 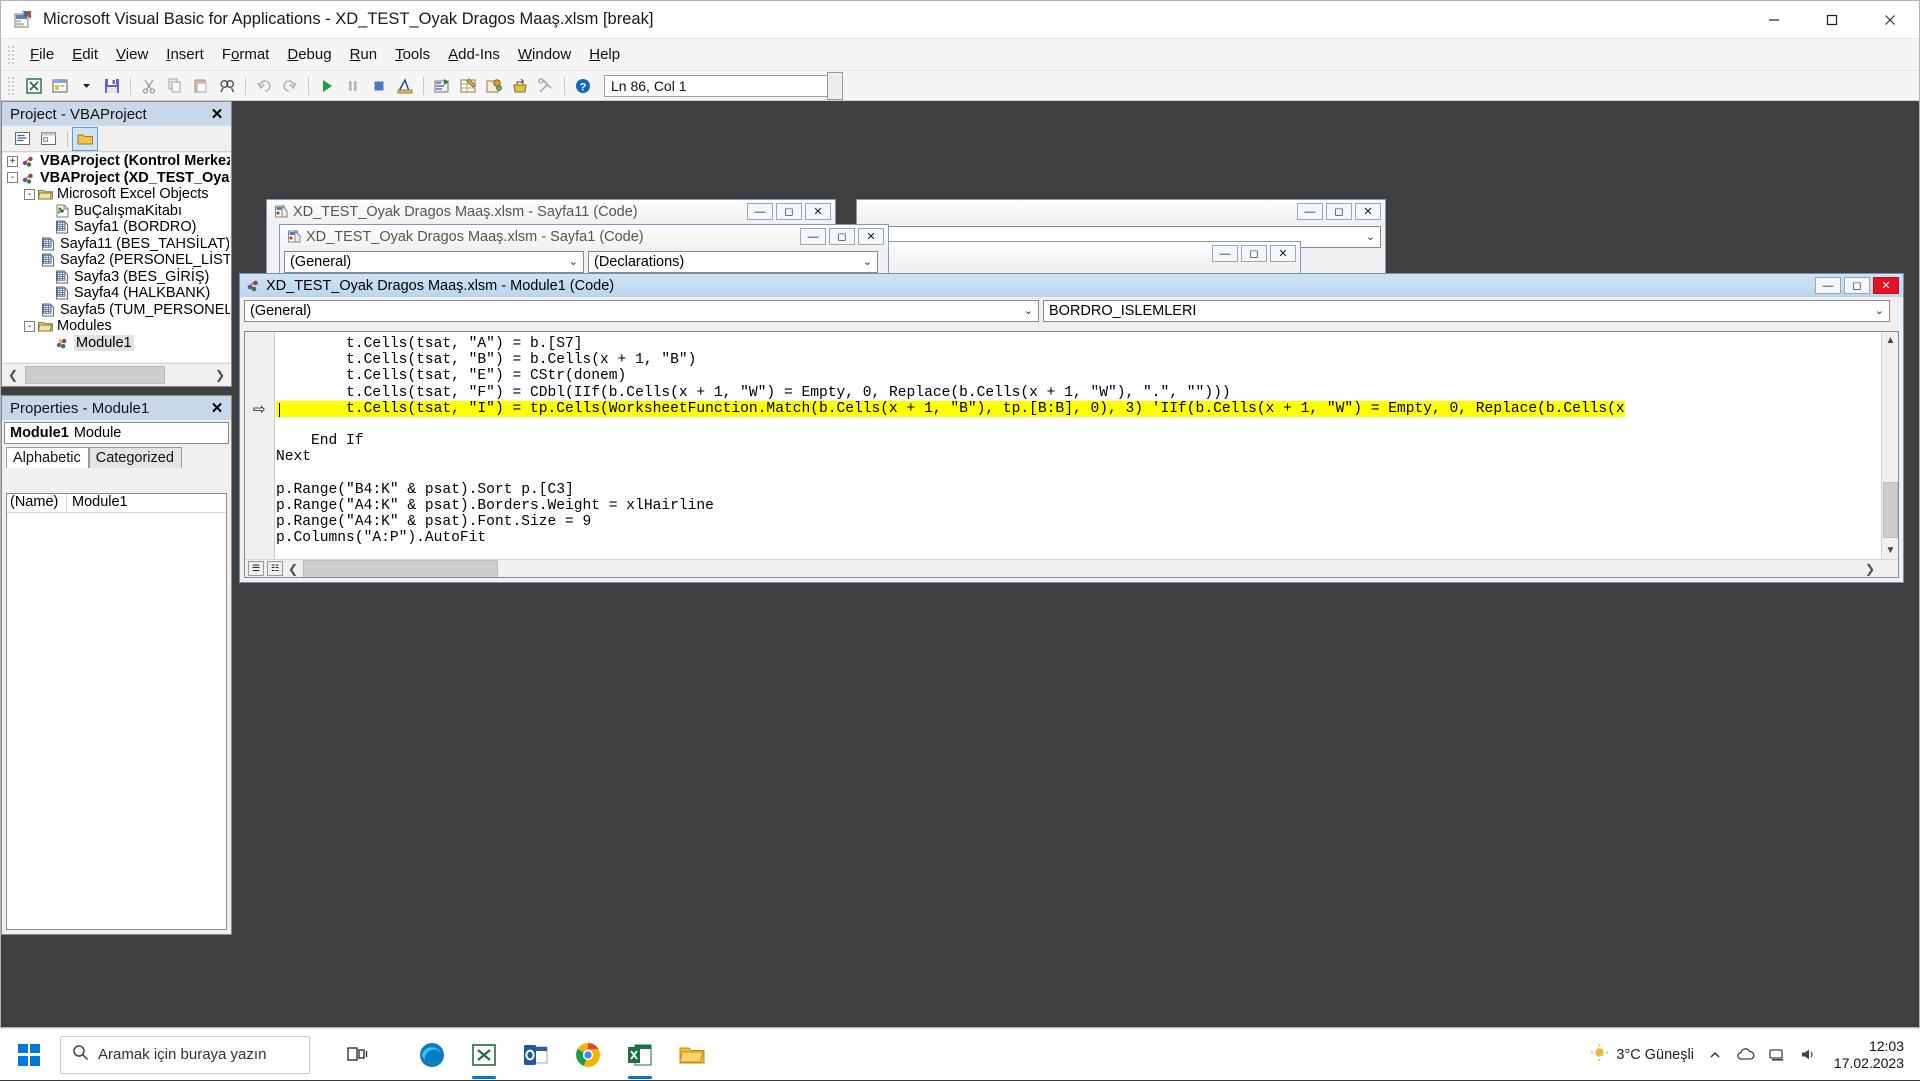 What do you see at coordinates (432, 1055) in the screenshot?
I see `edge-taskbar-icon` at bounding box center [432, 1055].